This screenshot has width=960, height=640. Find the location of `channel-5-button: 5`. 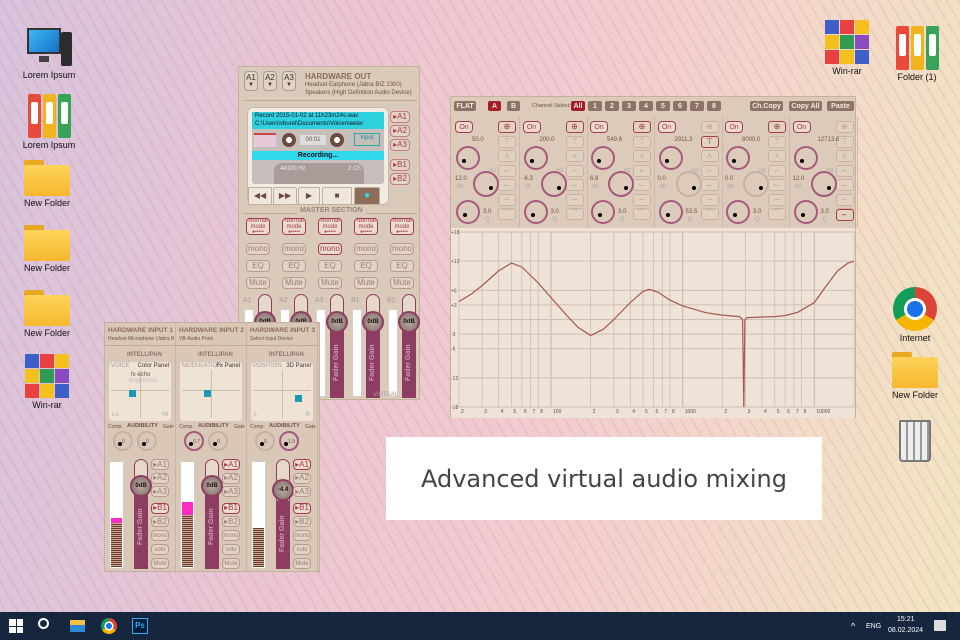

channel-5-button: 5 is located at coordinates (663, 106).